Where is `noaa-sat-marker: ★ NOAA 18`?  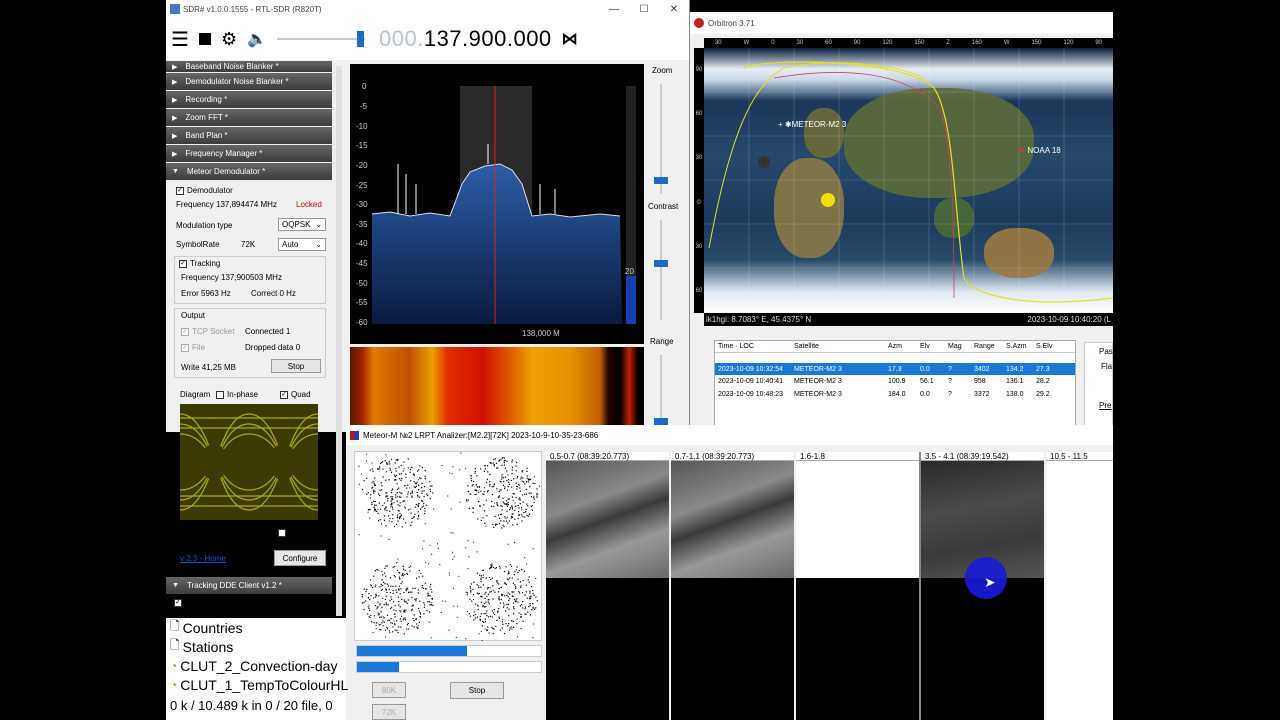 noaa-sat-marker: ★ NOAA 18 is located at coordinates (1039, 150).